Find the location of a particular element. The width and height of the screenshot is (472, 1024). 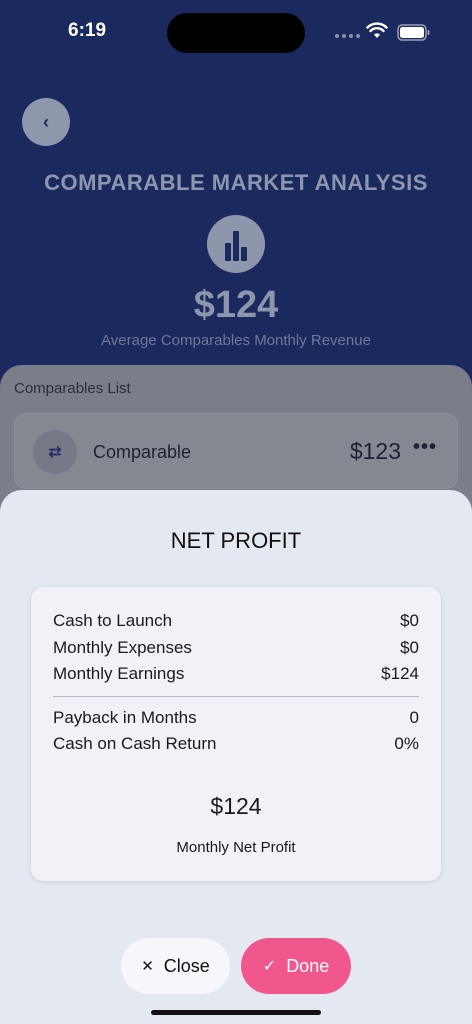

status-time: 6:19 is located at coordinates (87, 30).